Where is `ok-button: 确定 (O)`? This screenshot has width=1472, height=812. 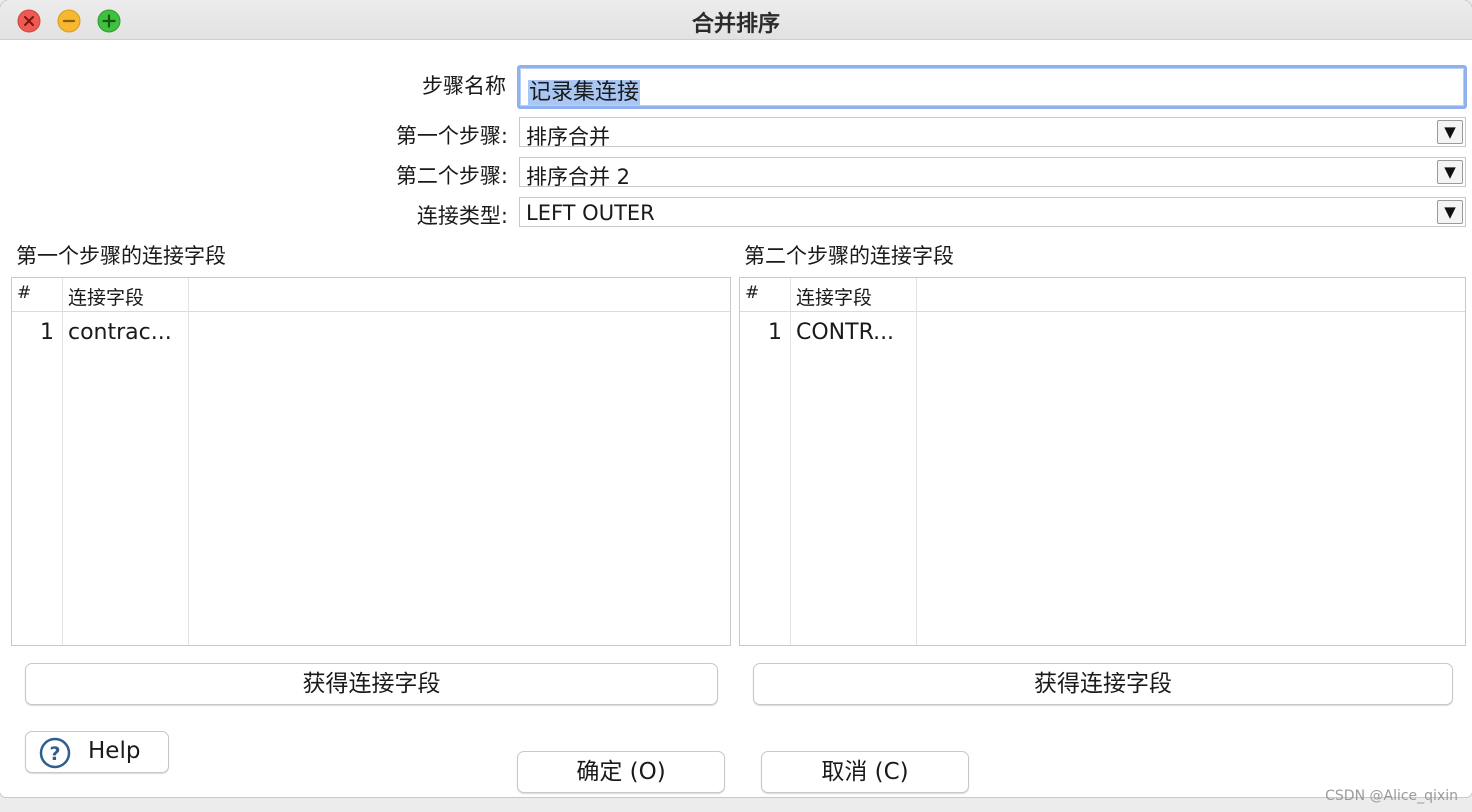 ok-button: 确定 (O) is located at coordinates (621, 772).